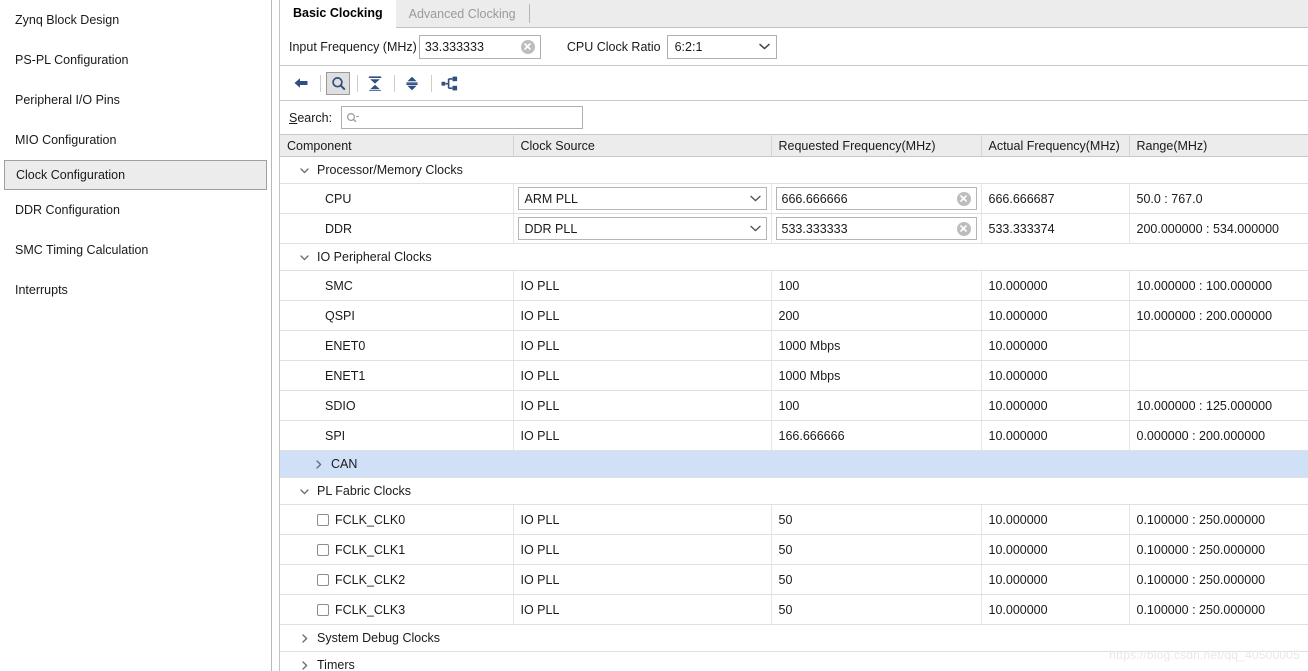 The width and height of the screenshot is (1308, 671). What do you see at coordinates (1055, 145) in the screenshot?
I see `column-header-actual-frequency: Actual Frequency(MHz)` at bounding box center [1055, 145].